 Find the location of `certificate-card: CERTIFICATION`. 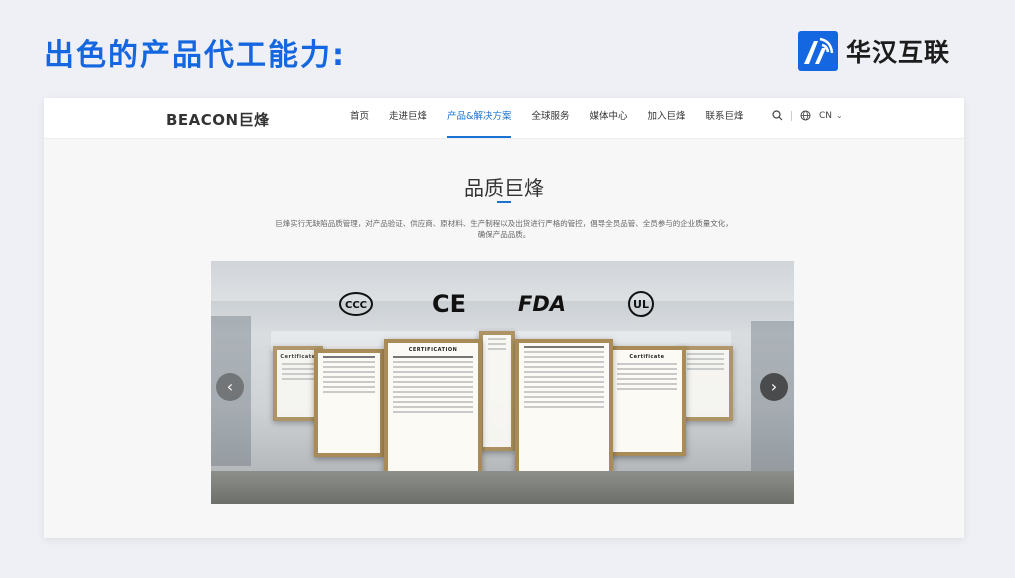

certificate-card: CERTIFICATION is located at coordinates (433, 407).